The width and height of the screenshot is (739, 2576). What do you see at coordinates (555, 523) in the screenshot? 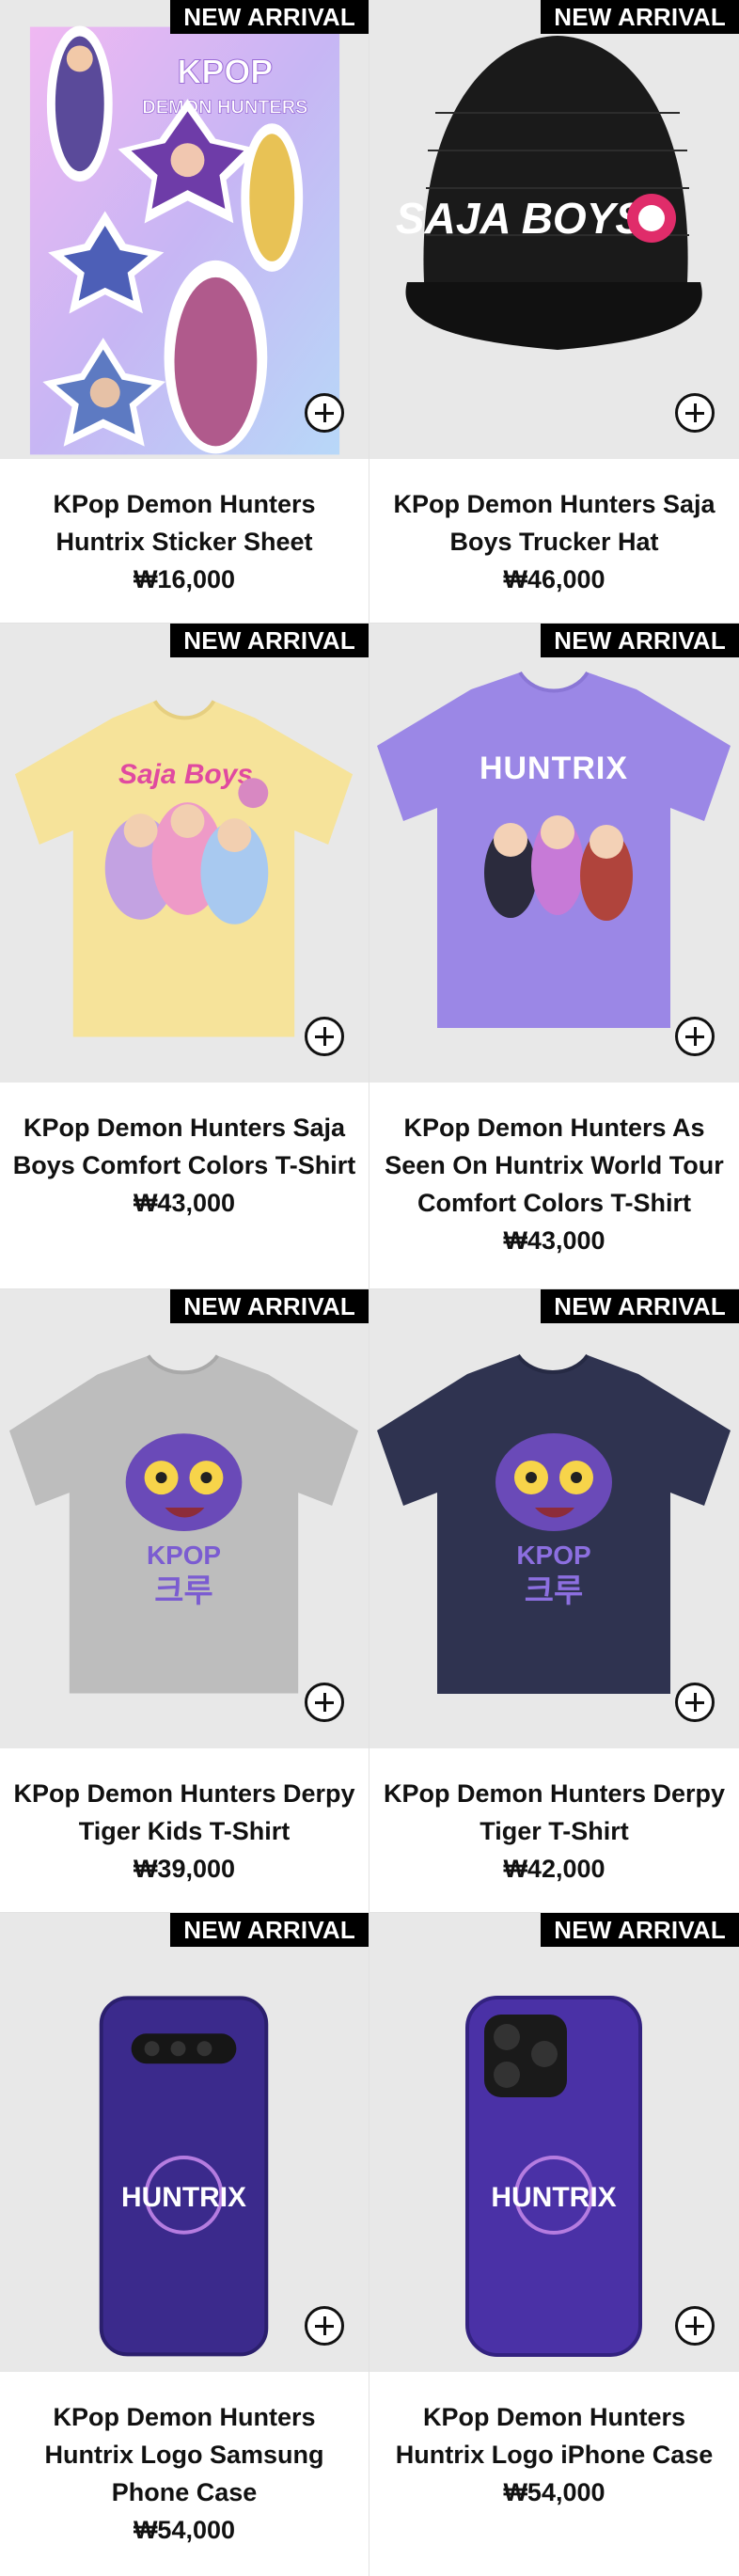
I see `product-name: KPop Demon Hunters Saja Boys Trucker Hat` at bounding box center [555, 523].